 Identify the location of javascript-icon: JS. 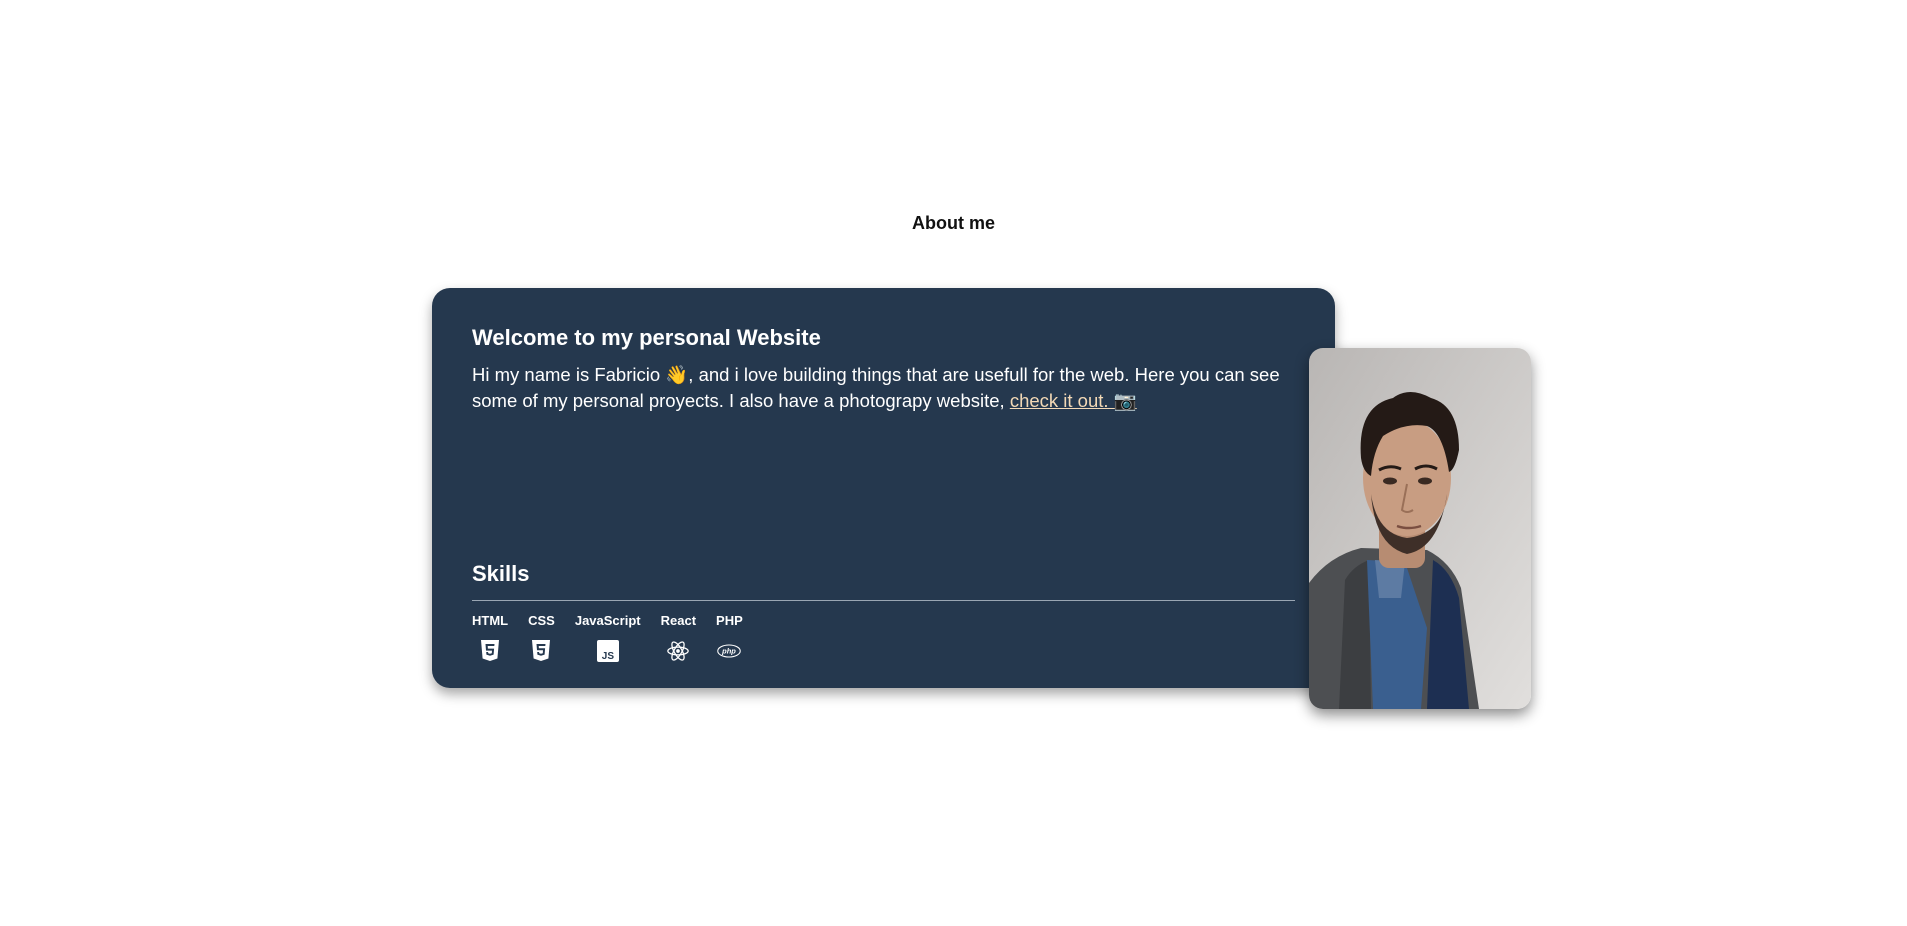
(608, 651).